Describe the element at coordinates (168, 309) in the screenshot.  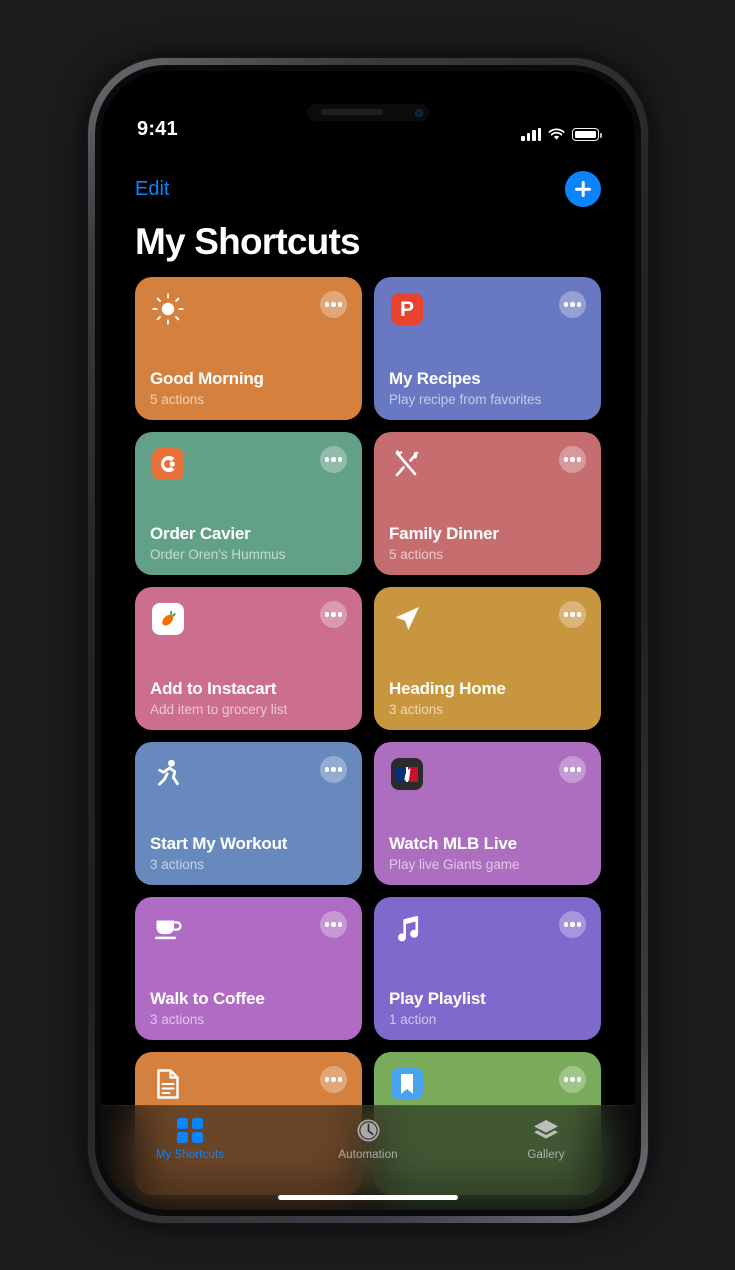
I see `sun-icon` at that location.